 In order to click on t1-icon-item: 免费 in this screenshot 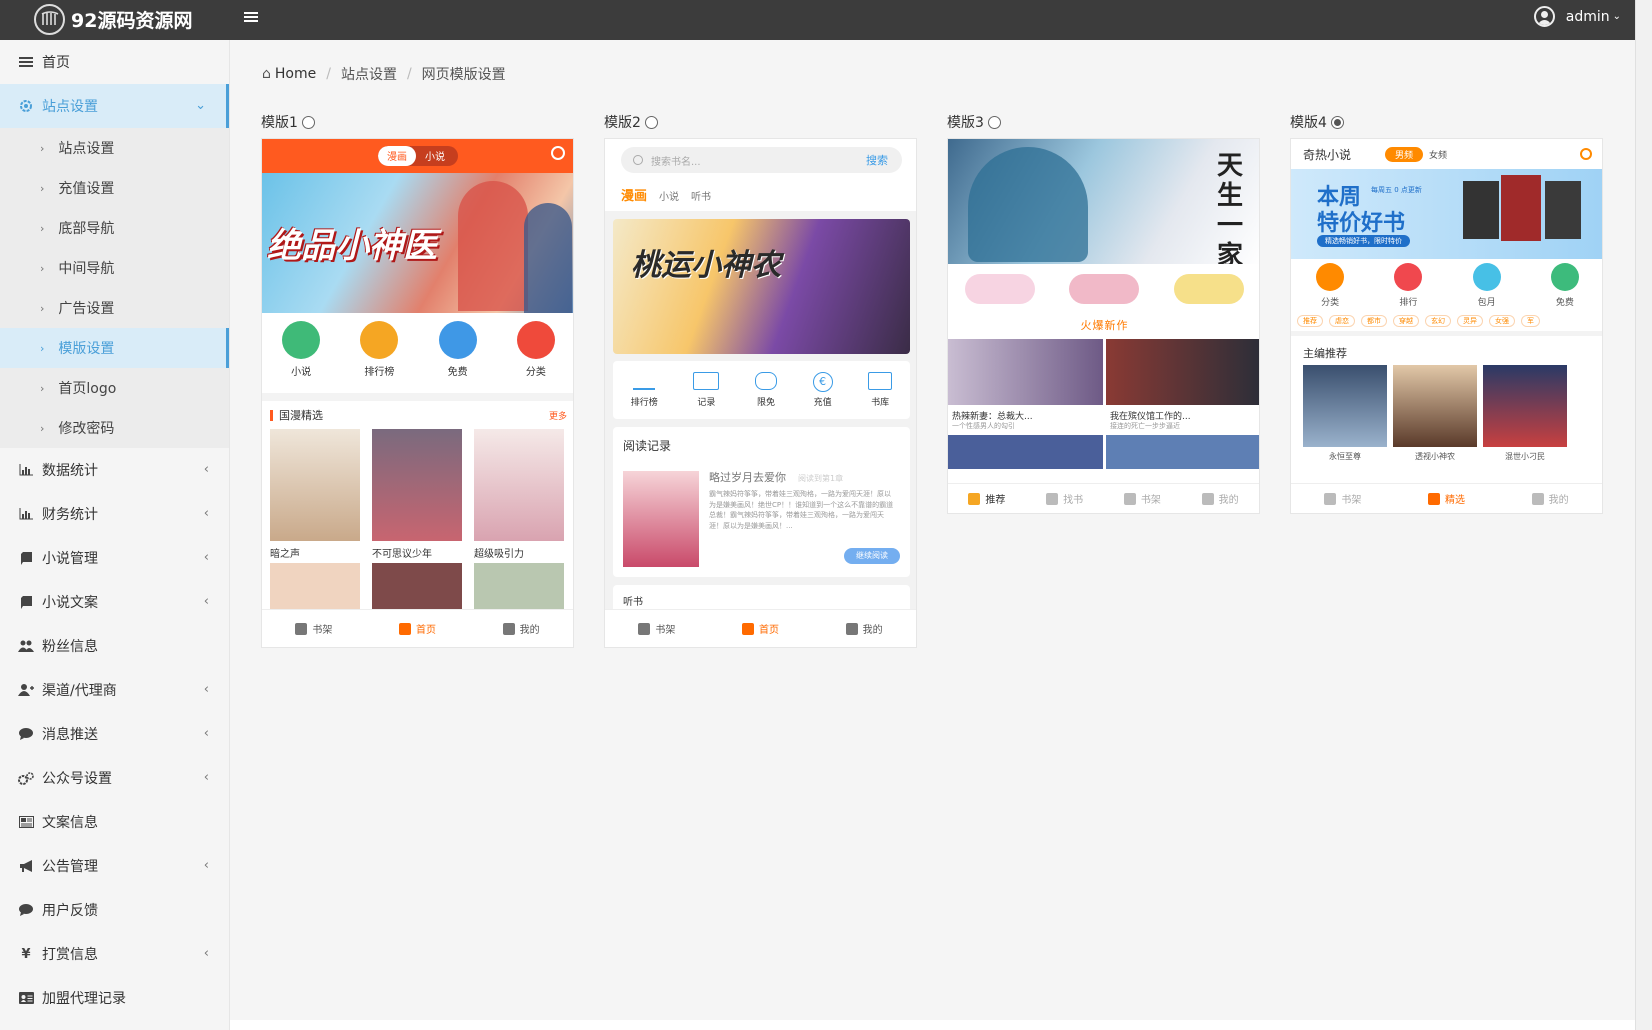, I will do `click(457, 357)`.